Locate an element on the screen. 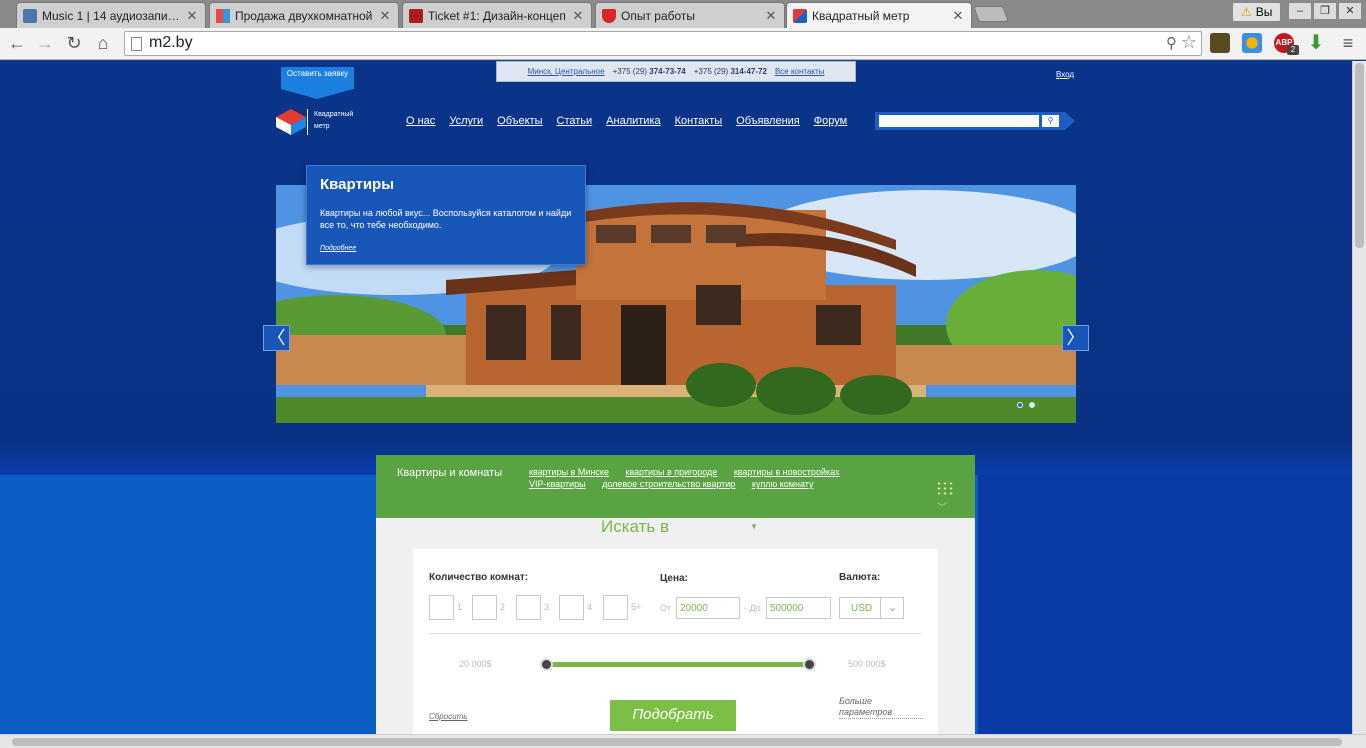 Image resolution: width=1366 pixels, height=748 pixels. home-icon: ⌂ is located at coordinates (103, 43).